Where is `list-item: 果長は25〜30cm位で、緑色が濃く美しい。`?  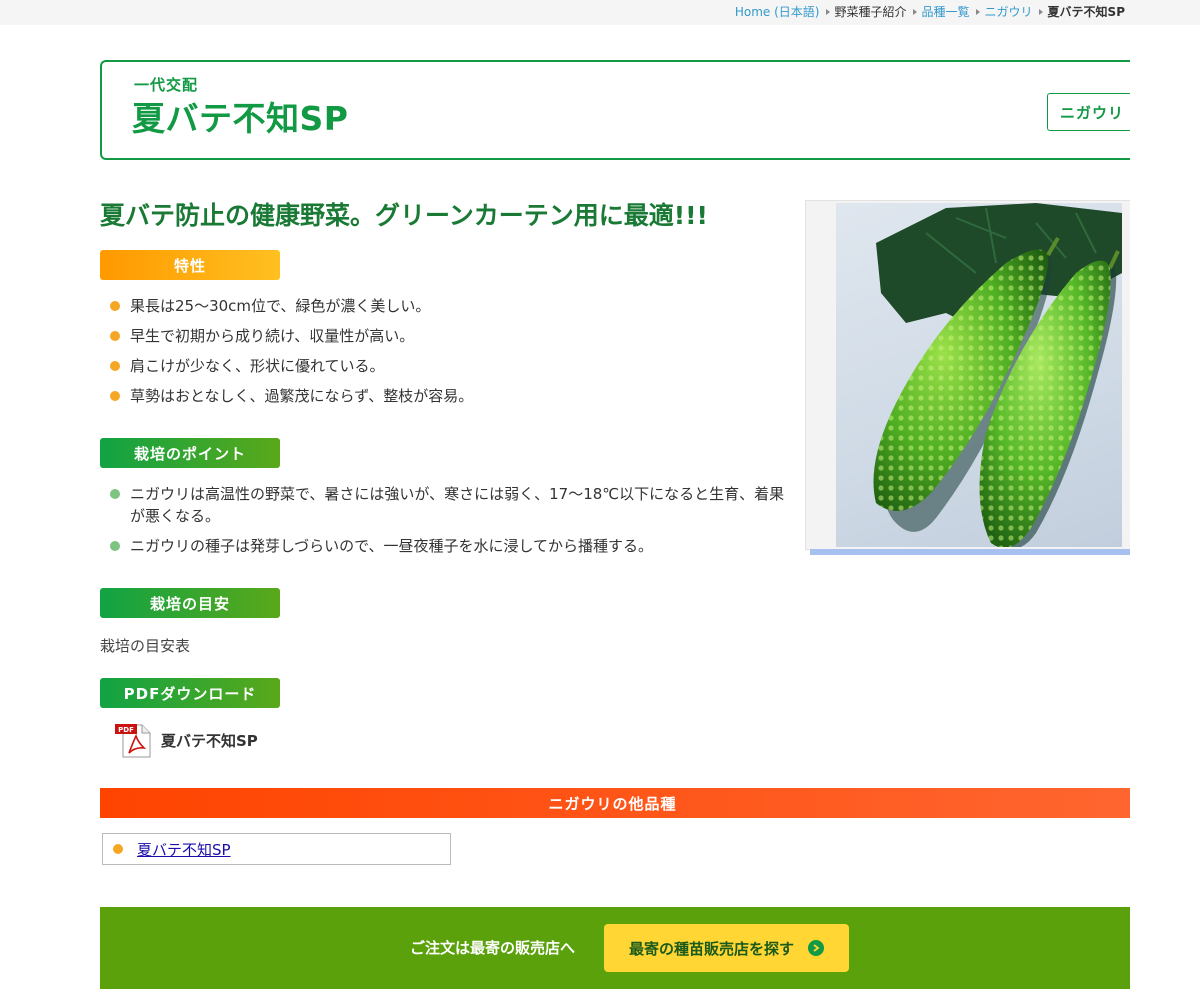 list-item: 果長は25〜30cm位で、緑色が濃く美しい。 is located at coordinates (450, 306).